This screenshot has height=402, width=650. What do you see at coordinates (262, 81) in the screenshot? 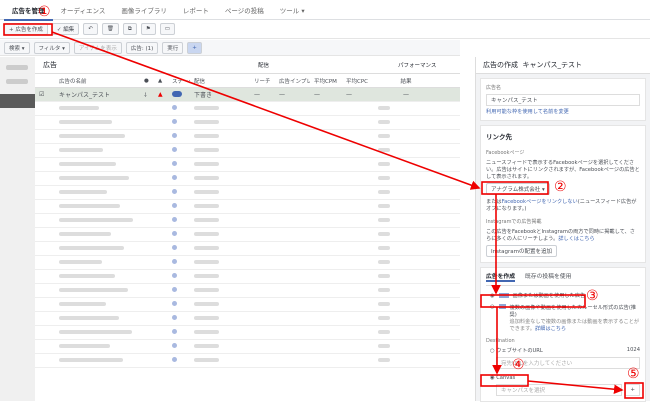
I see `col-reach: リーチ` at bounding box center [262, 81].